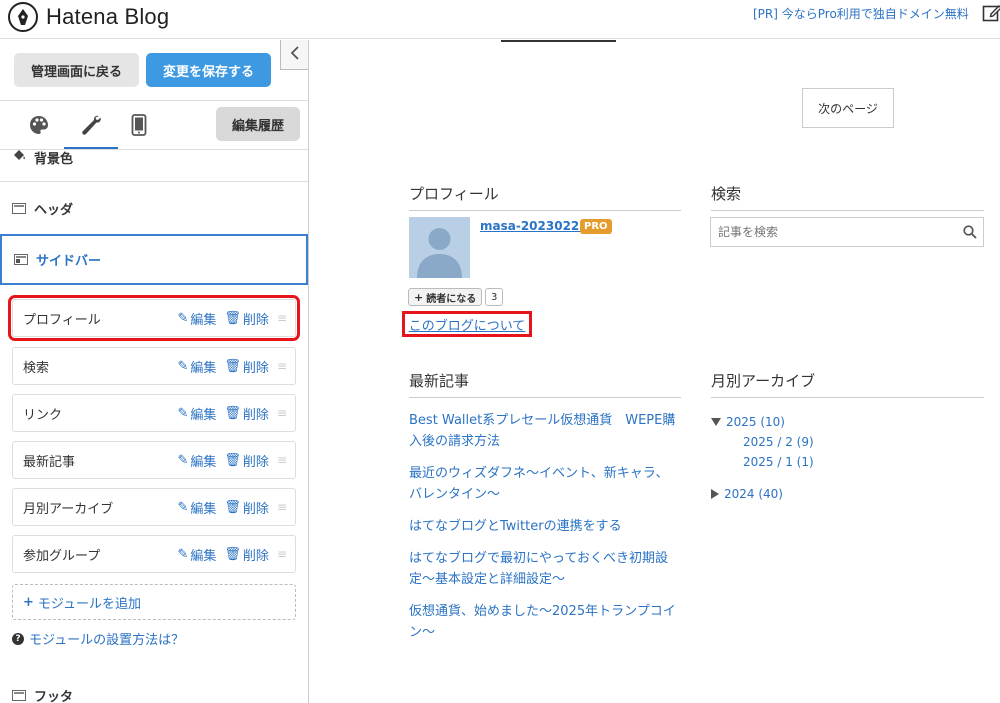  What do you see at coordinates (21, 259) in the screenshot?
I see `layout-sidebar-icon` at bounding box center [21, 259].